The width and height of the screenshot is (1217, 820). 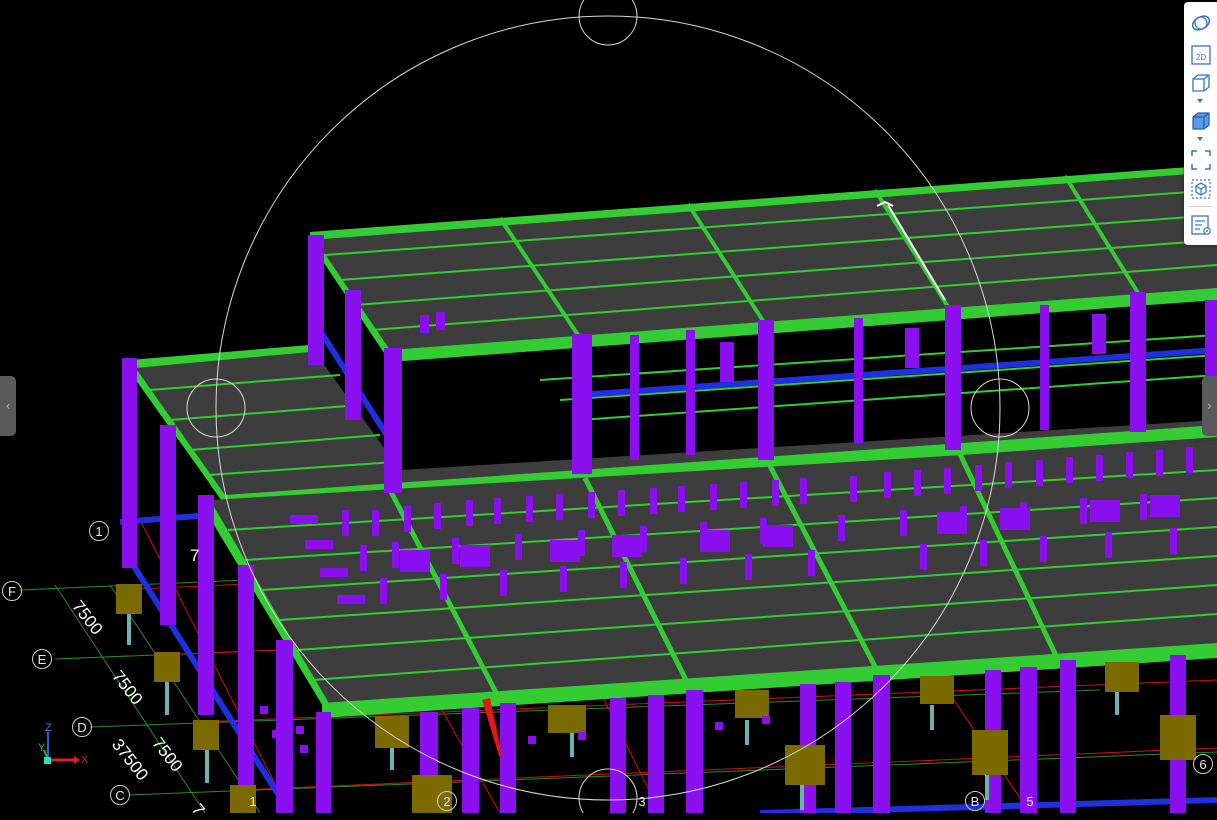 I want to click on orbit-icon, so click(x=1200, y=22).